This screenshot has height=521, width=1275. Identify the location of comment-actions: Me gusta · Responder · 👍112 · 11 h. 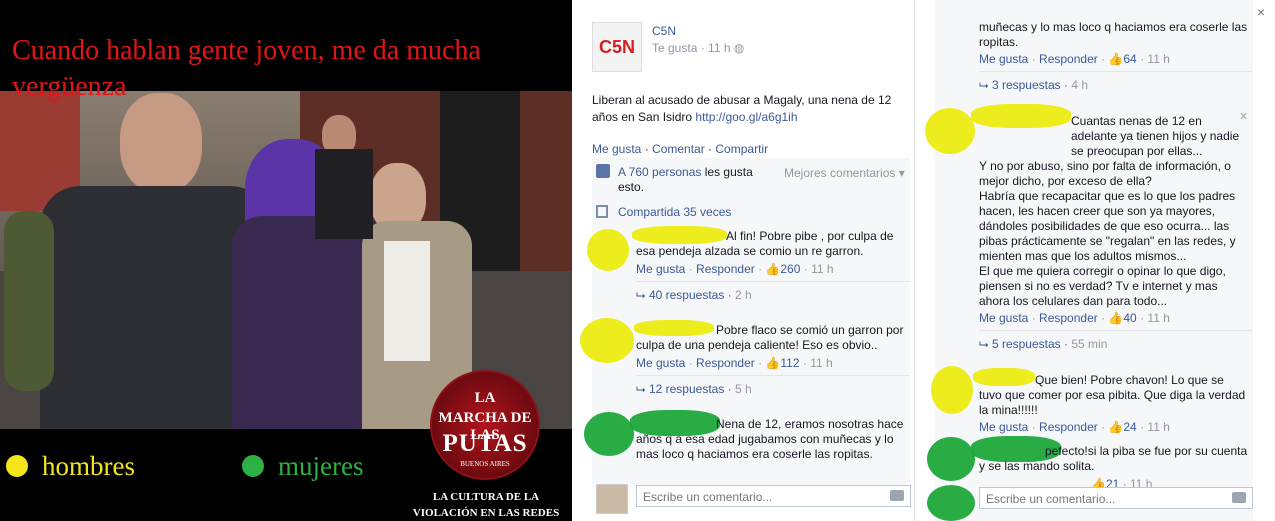
(734, 363).